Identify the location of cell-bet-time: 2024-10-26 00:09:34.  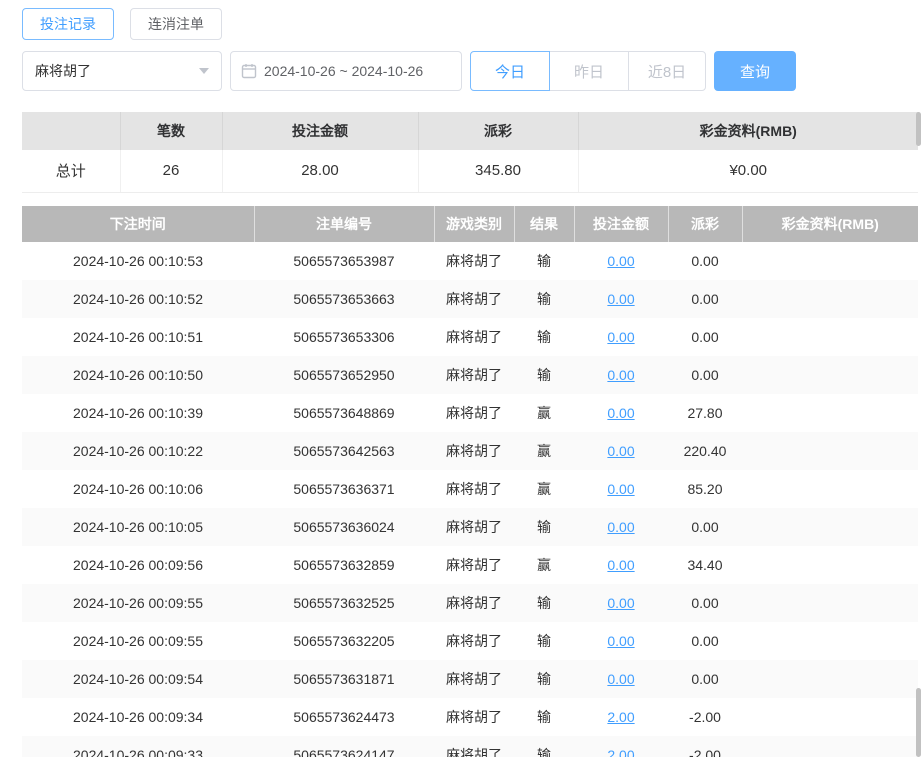
(138, 716).